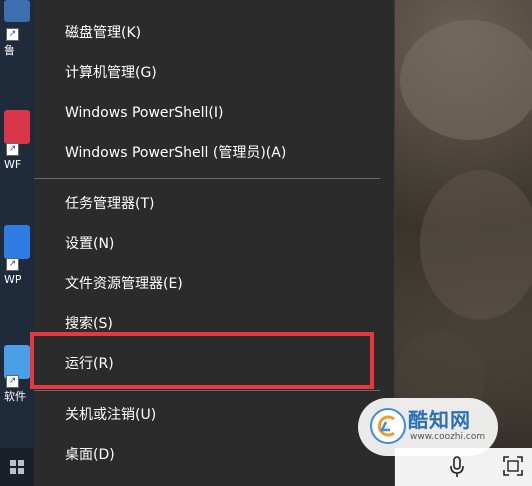 This screenshot has width=532, height=486. I want to click on menu-item-powershell: Windows PowerShell(I), so click(214, 113).